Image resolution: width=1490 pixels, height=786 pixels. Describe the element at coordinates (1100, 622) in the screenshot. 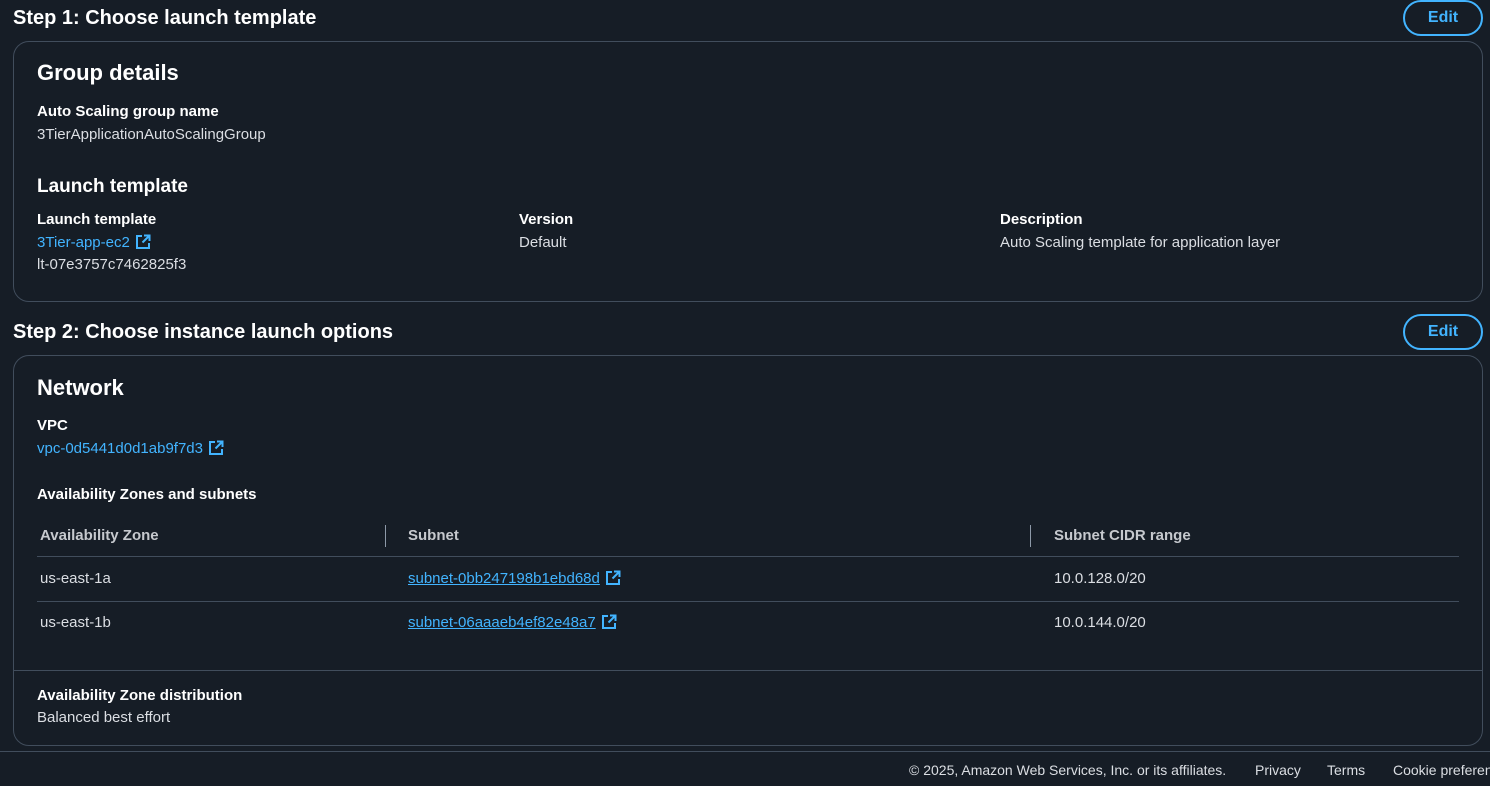

I see `table-row-cidr: 10.0.144.0/20` at that location.